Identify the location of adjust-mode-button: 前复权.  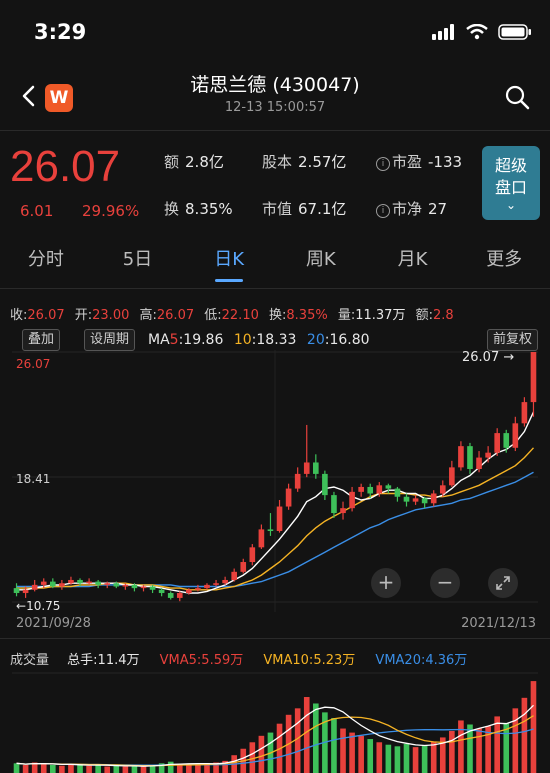
(512, 340).